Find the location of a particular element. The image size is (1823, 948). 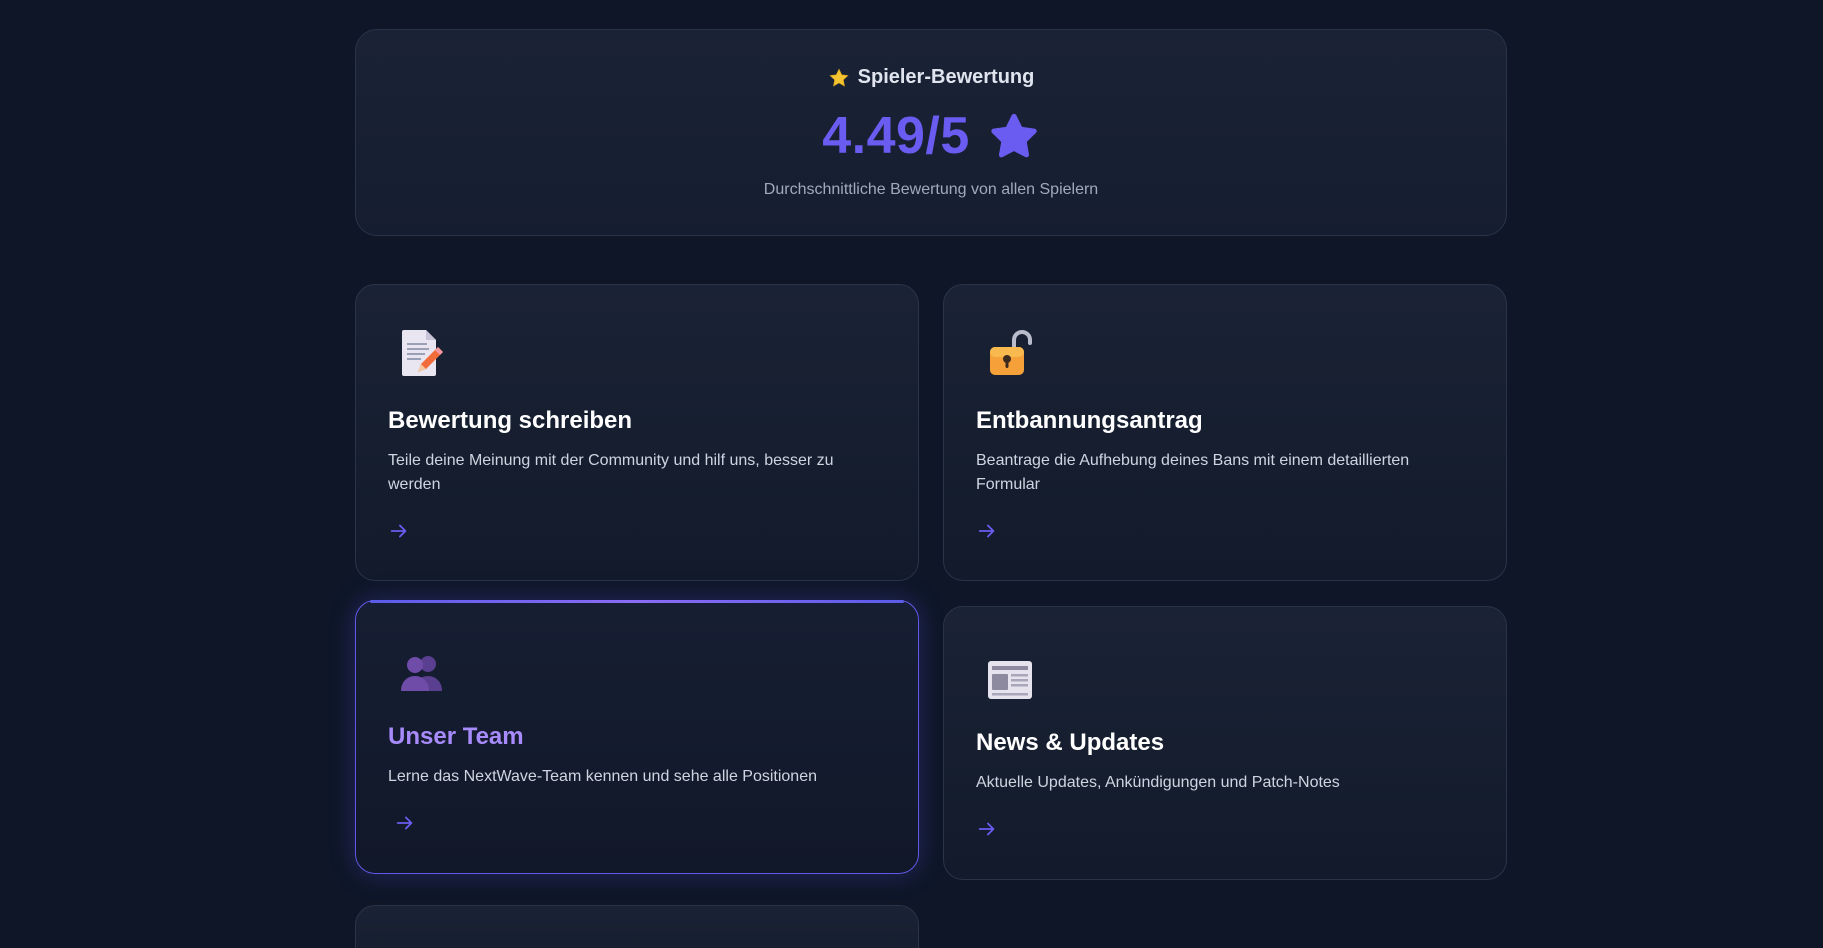

card-title: Bewertung schreiben is located at coordinates (510, 420).